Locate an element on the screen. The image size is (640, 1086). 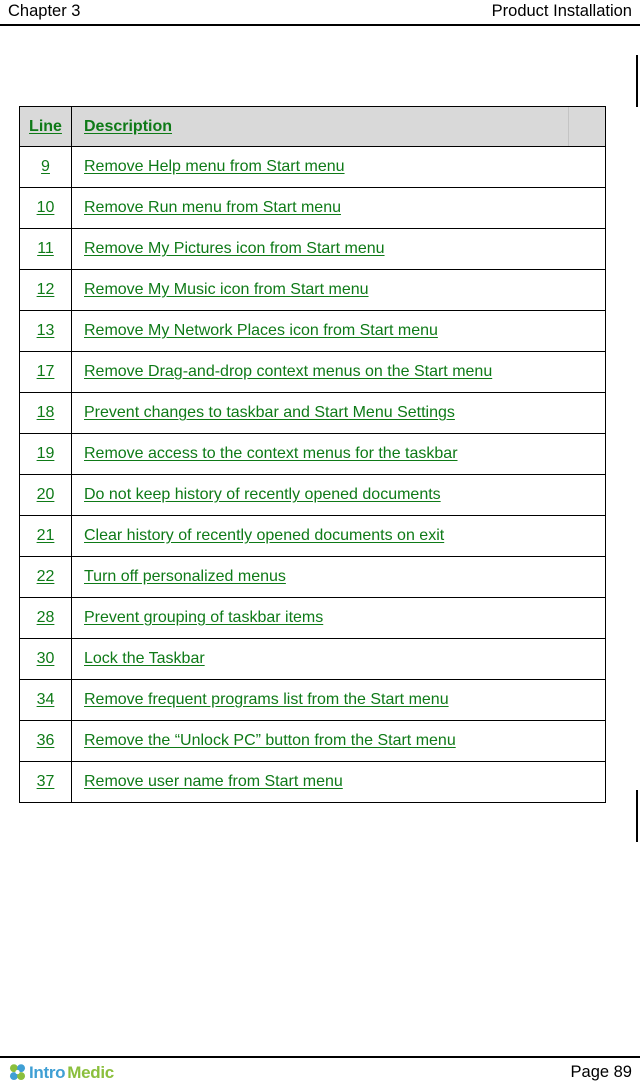
cell-line: 13 is located at coordinates (45, 331).